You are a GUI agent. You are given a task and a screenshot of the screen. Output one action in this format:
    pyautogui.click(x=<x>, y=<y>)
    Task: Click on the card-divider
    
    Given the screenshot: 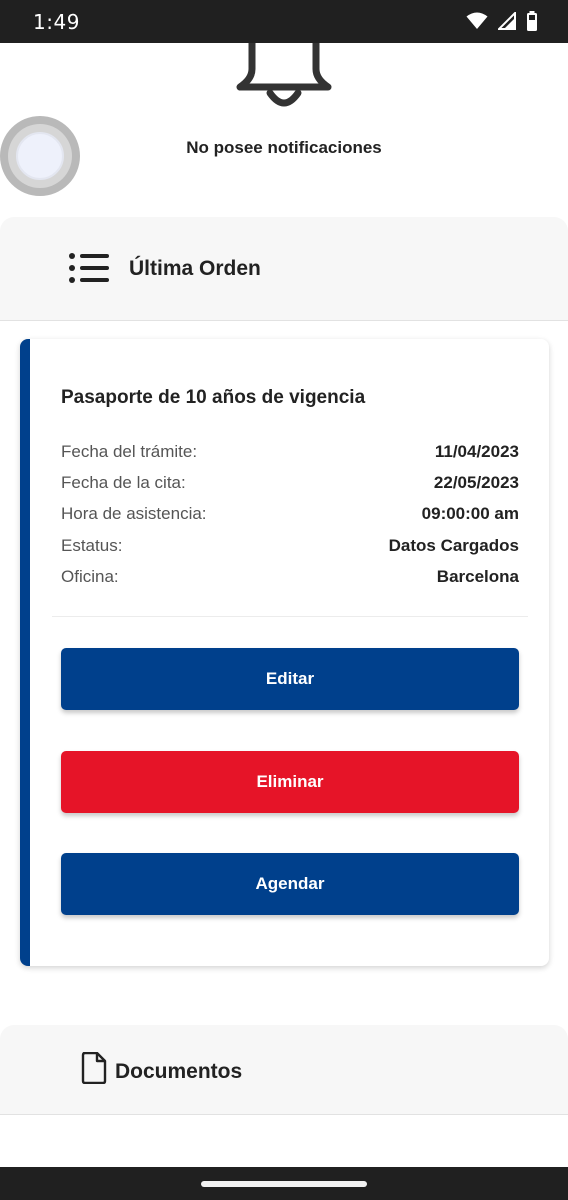 What is the action you would take?
    pyautogui.click(x=290, y=616)
    